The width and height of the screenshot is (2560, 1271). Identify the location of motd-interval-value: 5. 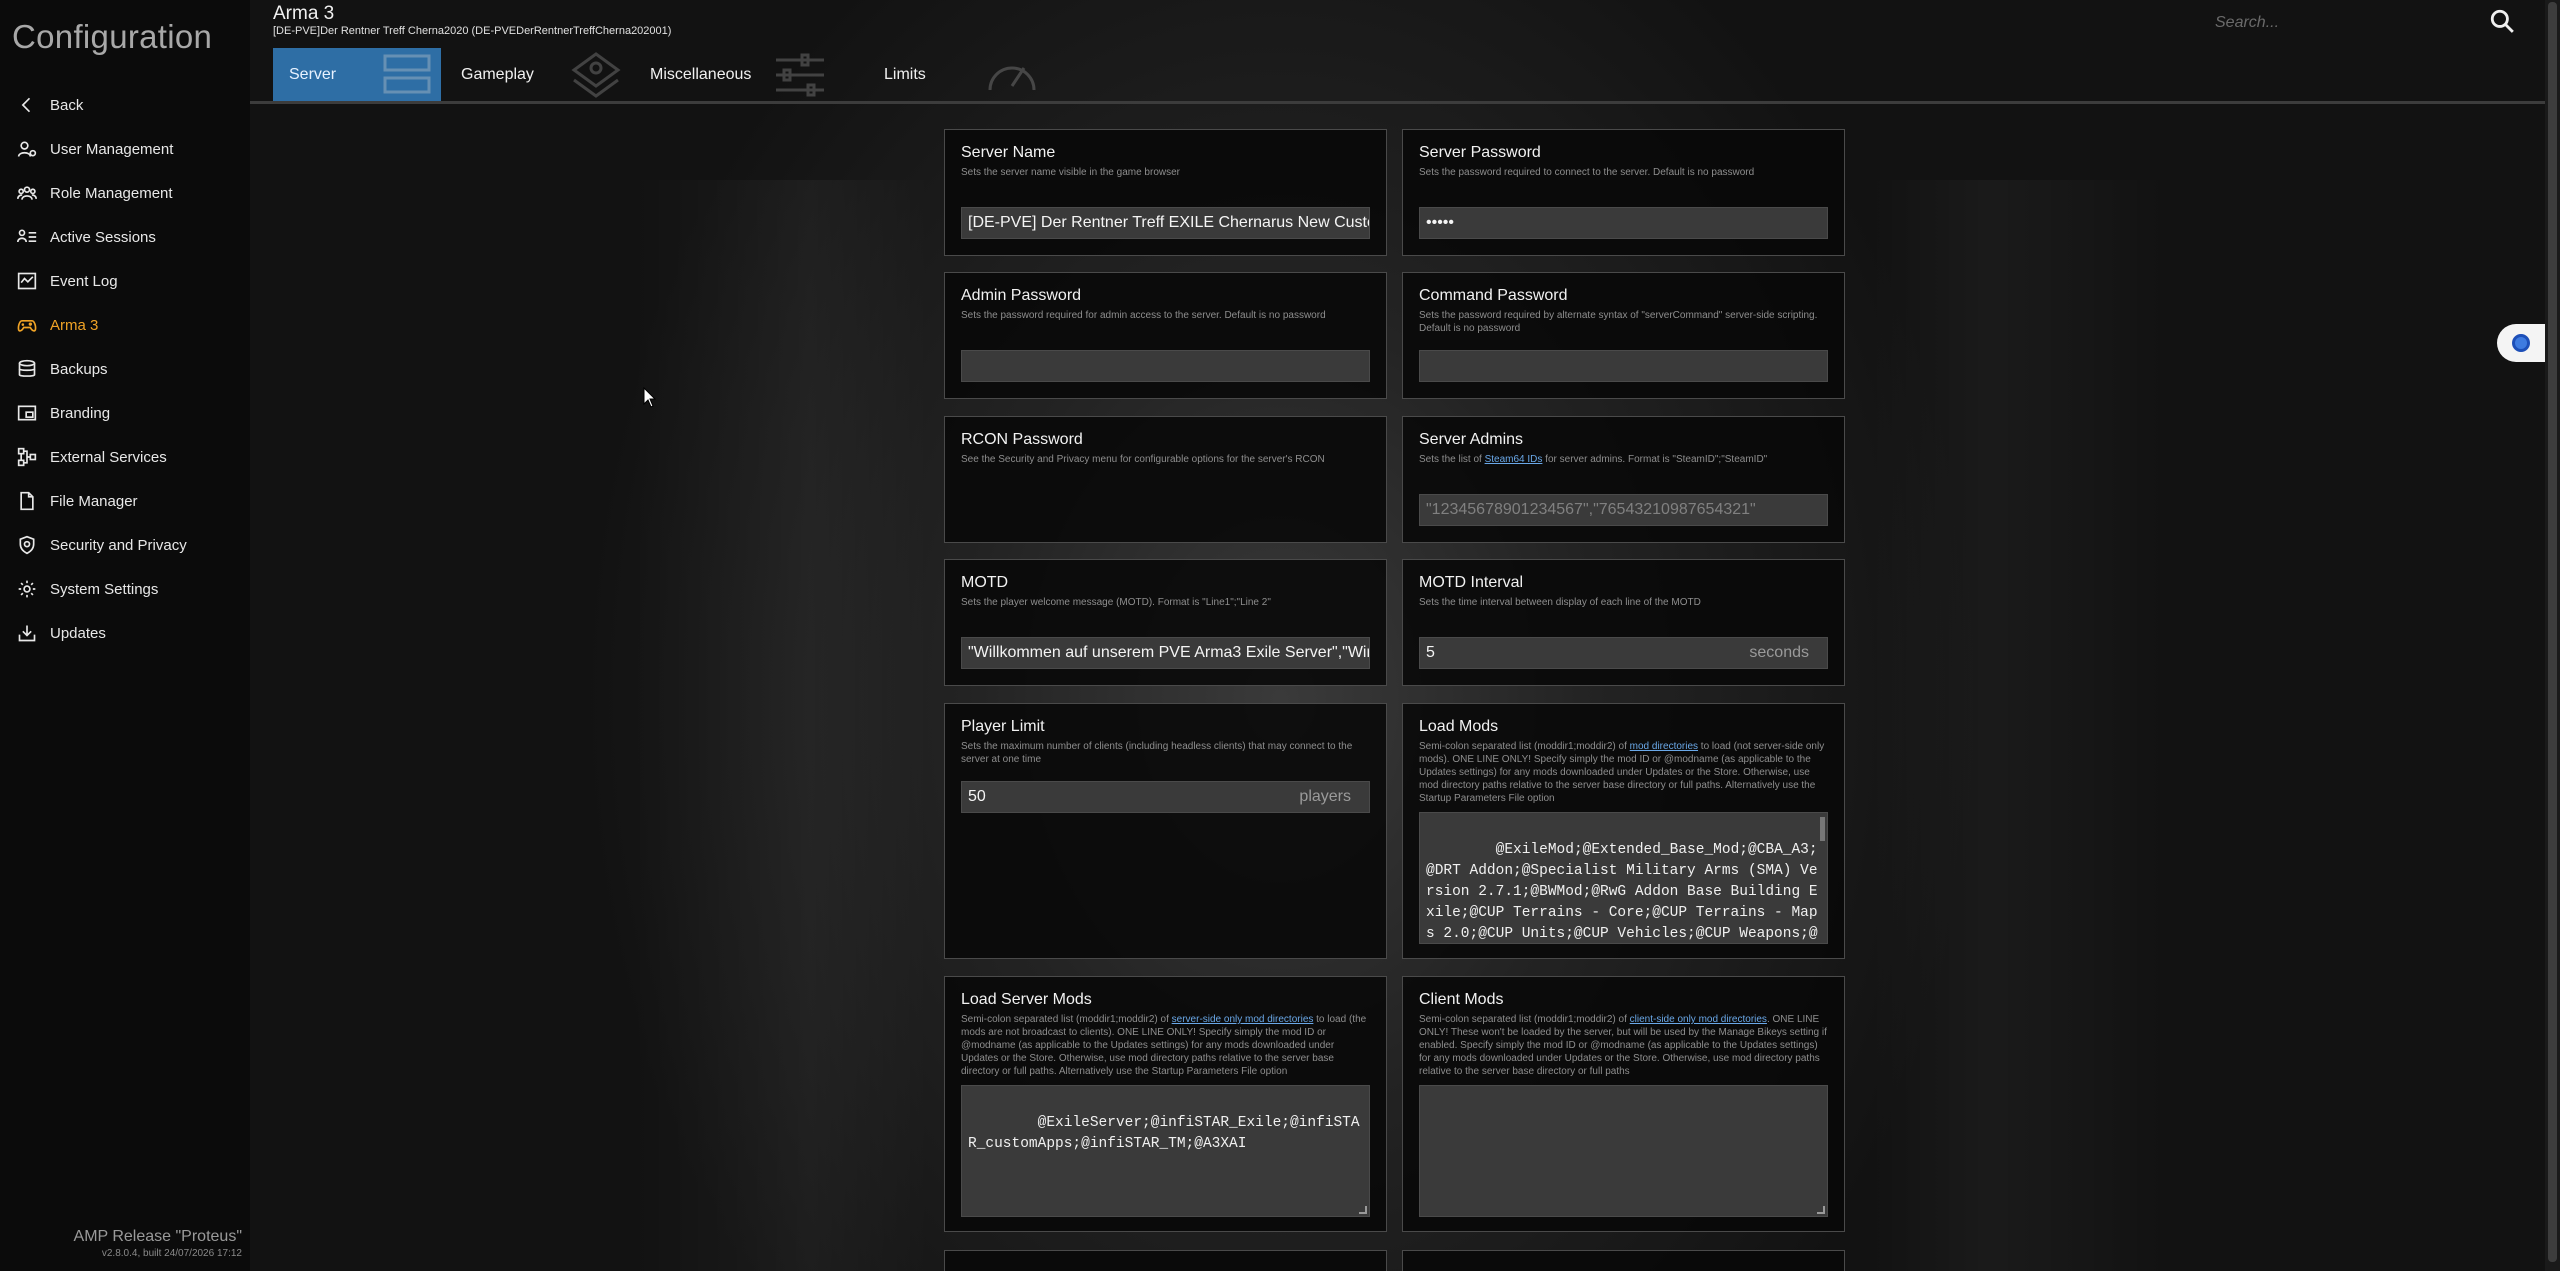
(1430, 652).